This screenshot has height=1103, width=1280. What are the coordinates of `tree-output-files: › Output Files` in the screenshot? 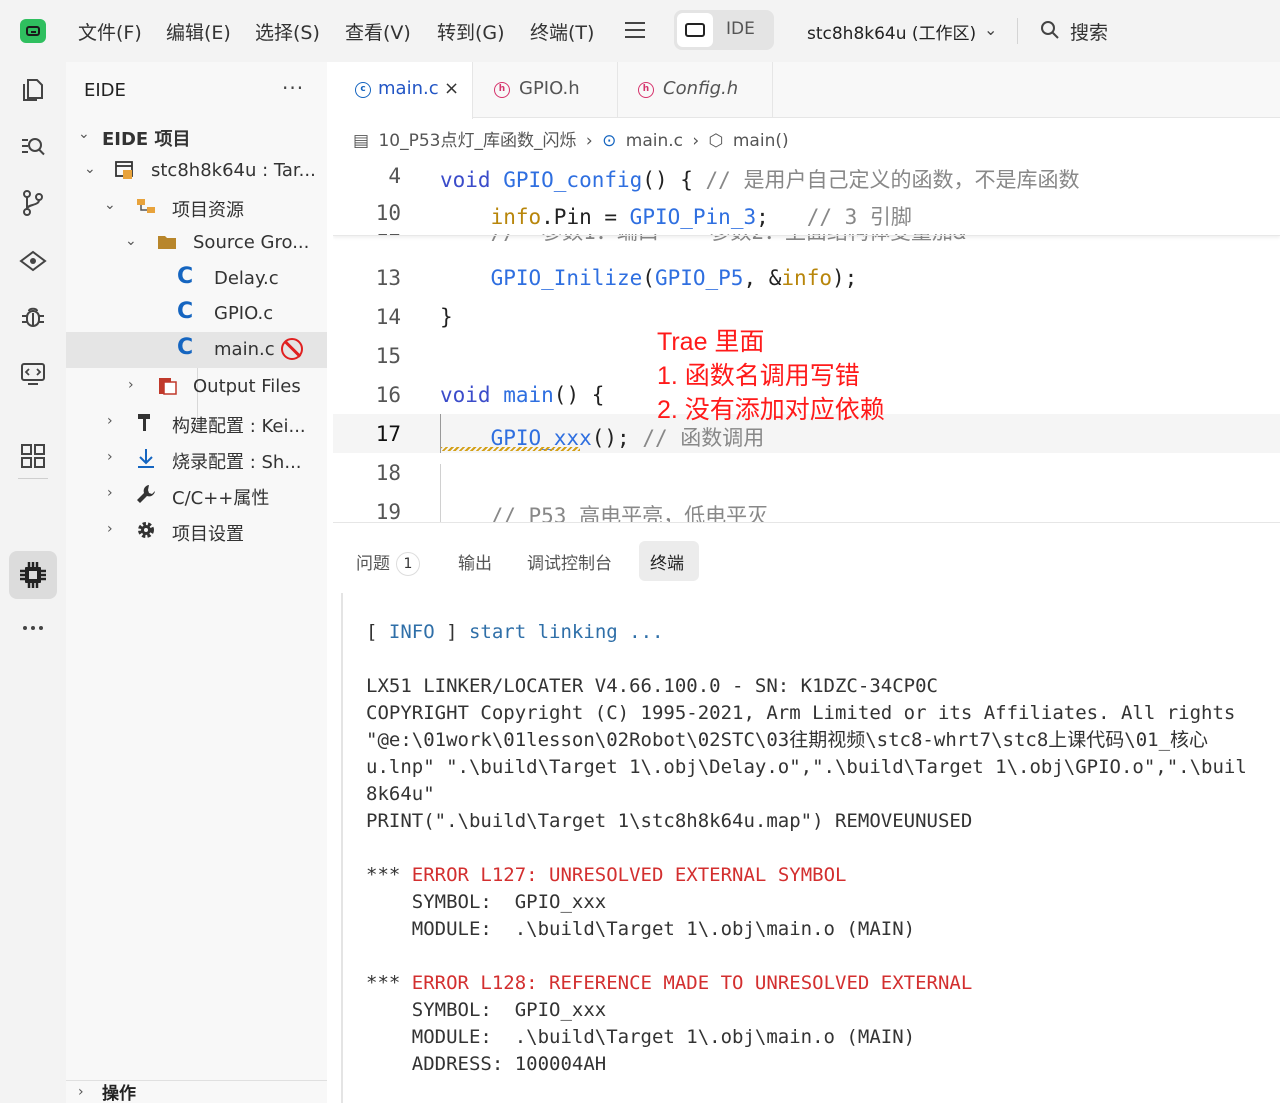 It's located at (196, 387).